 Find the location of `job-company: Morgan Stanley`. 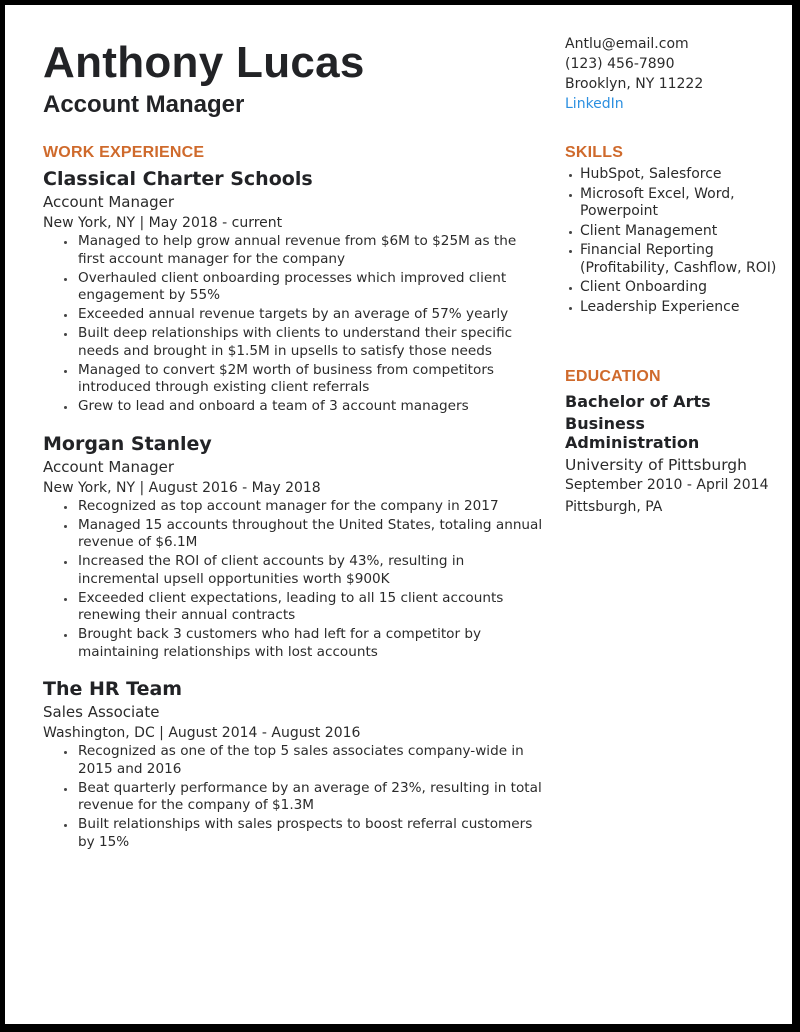

job-company: Morgan Stanley is located at coordinates (127, 443).